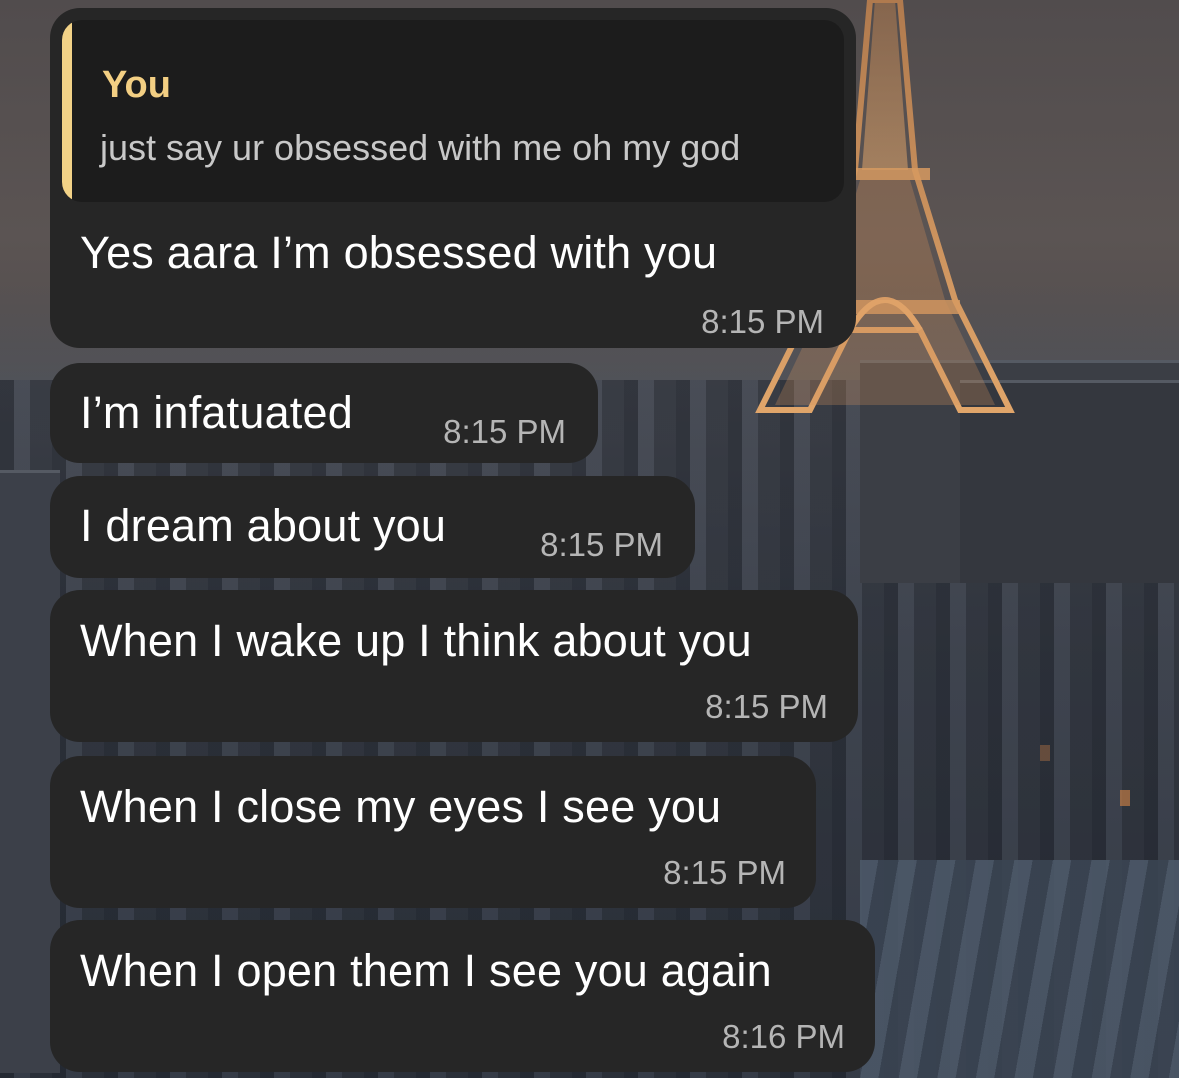 Image resolution: width=1179 pixels, height=1078 pixels. I want to click on message-bubble: When I open them I see you again 8:16 PM, so click(462, 996).